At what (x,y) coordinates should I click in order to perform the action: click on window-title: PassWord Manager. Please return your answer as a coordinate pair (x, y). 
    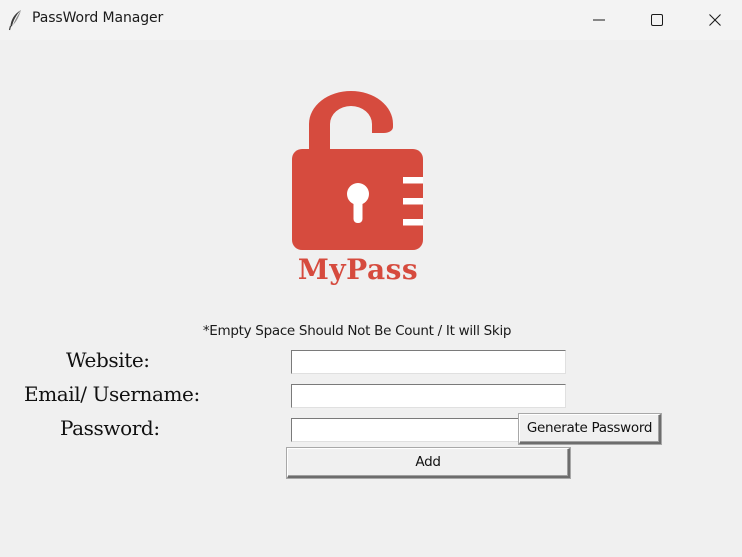
    Looking at the image, I should click on (98, 18).